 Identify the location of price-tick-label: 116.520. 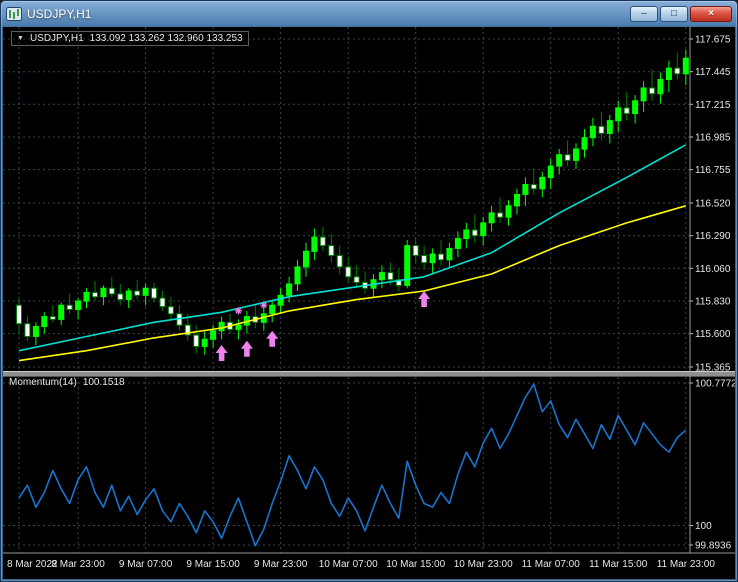
(713, 204).